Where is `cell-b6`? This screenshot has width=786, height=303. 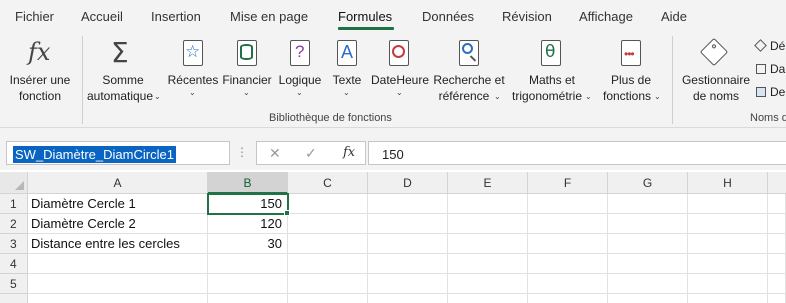
cell-b6 is located at coordinates (248, 298).